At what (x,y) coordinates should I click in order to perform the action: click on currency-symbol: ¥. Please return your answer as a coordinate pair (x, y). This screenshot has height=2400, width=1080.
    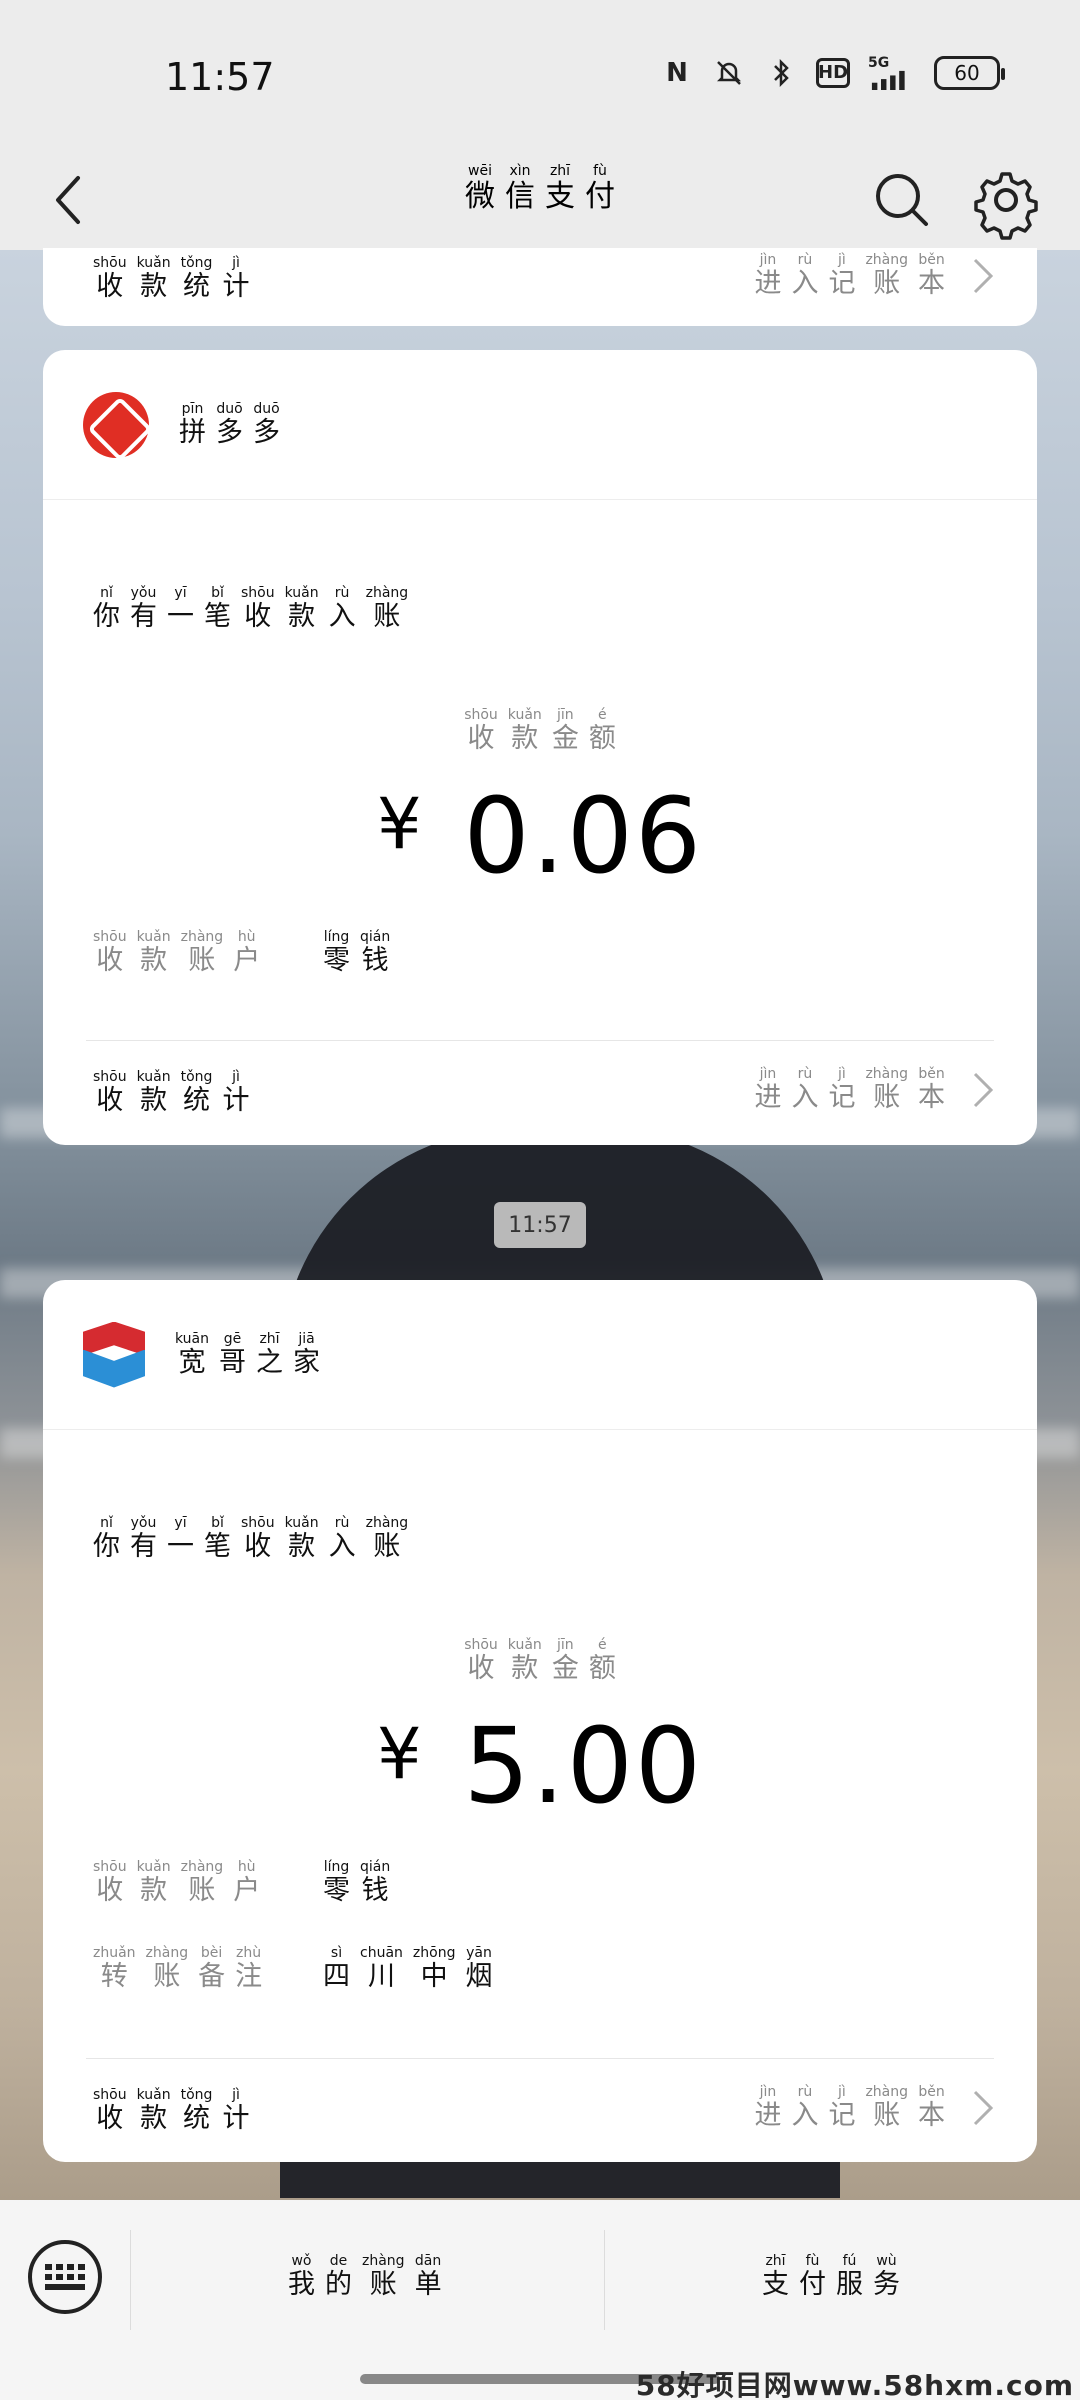
    Looking at the image, I should click on (400, 824).